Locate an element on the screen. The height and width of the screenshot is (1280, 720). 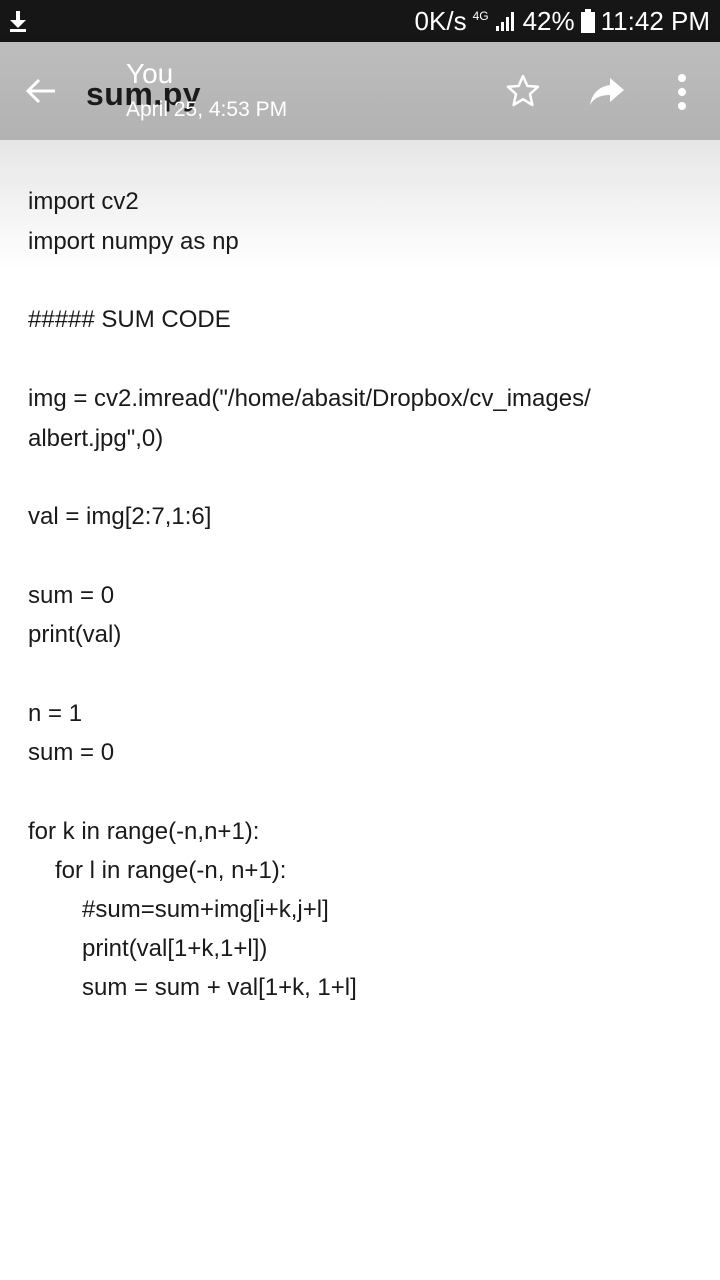
clock: 11:42 PM is located at coordinates (655, 20).